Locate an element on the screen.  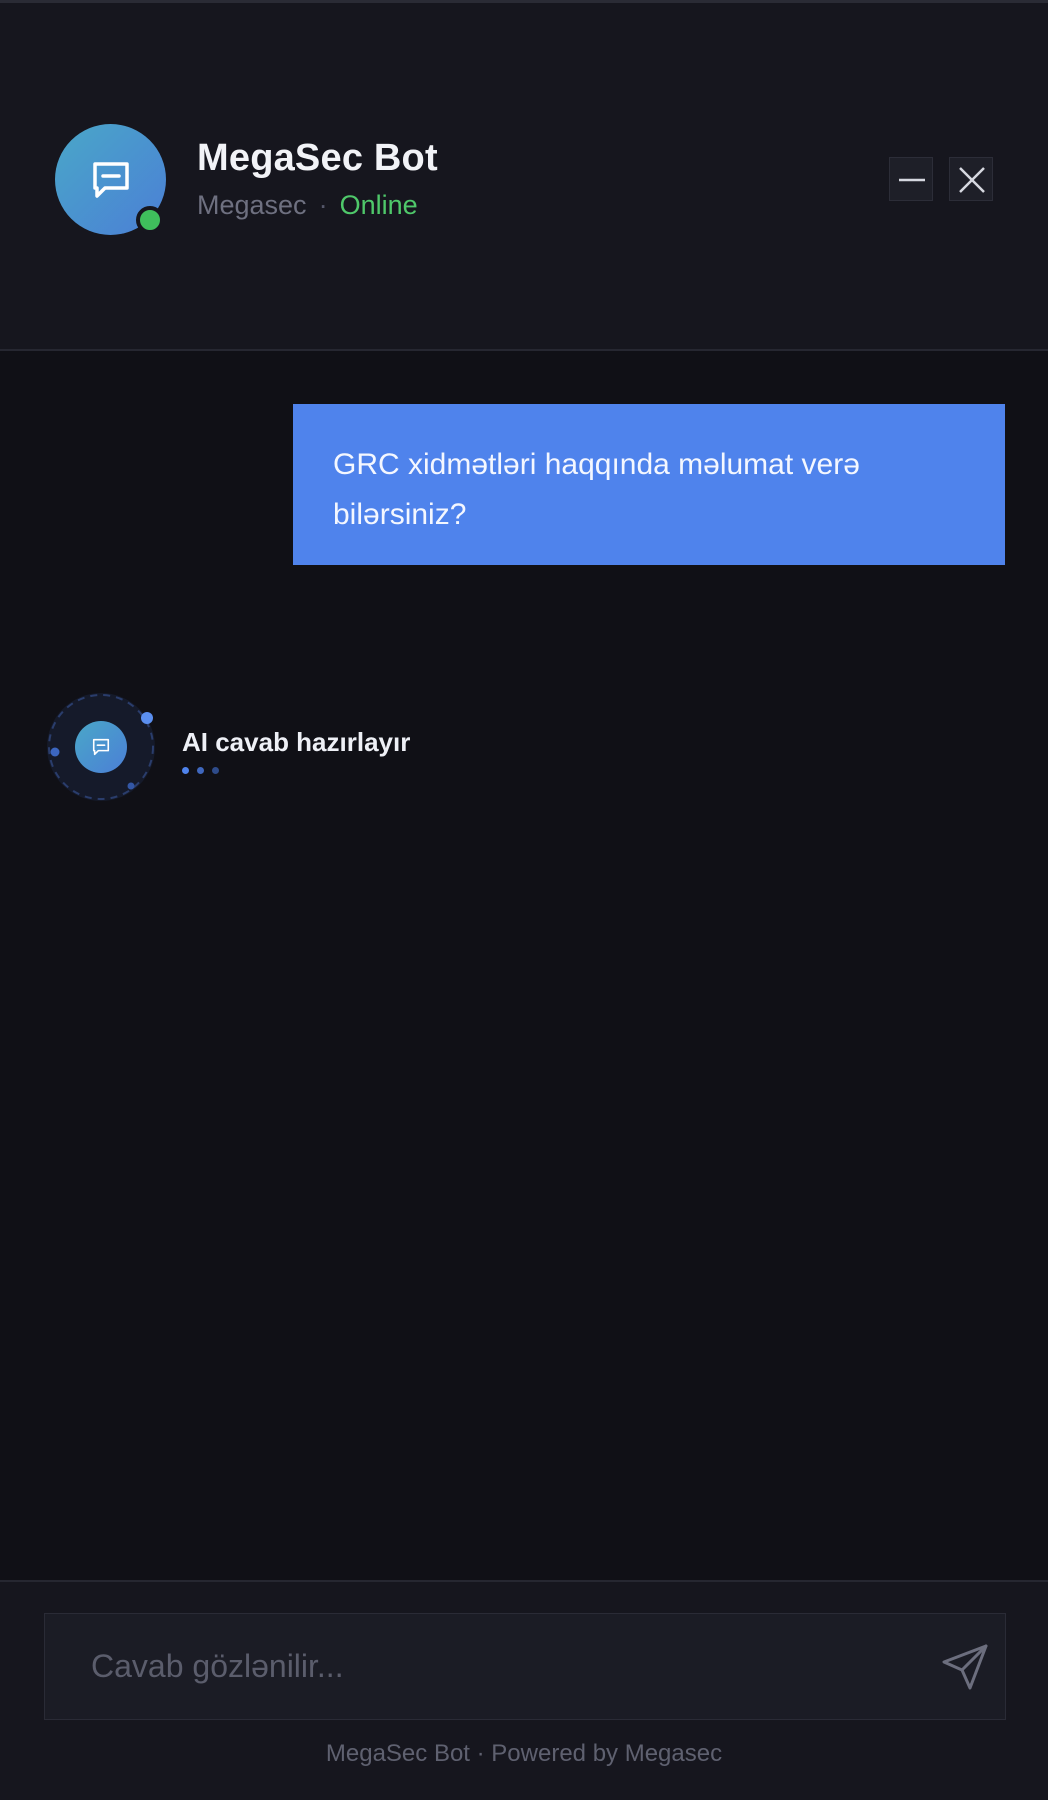
bot-name: MegaSec Bot is located at coordinates (317, 158).